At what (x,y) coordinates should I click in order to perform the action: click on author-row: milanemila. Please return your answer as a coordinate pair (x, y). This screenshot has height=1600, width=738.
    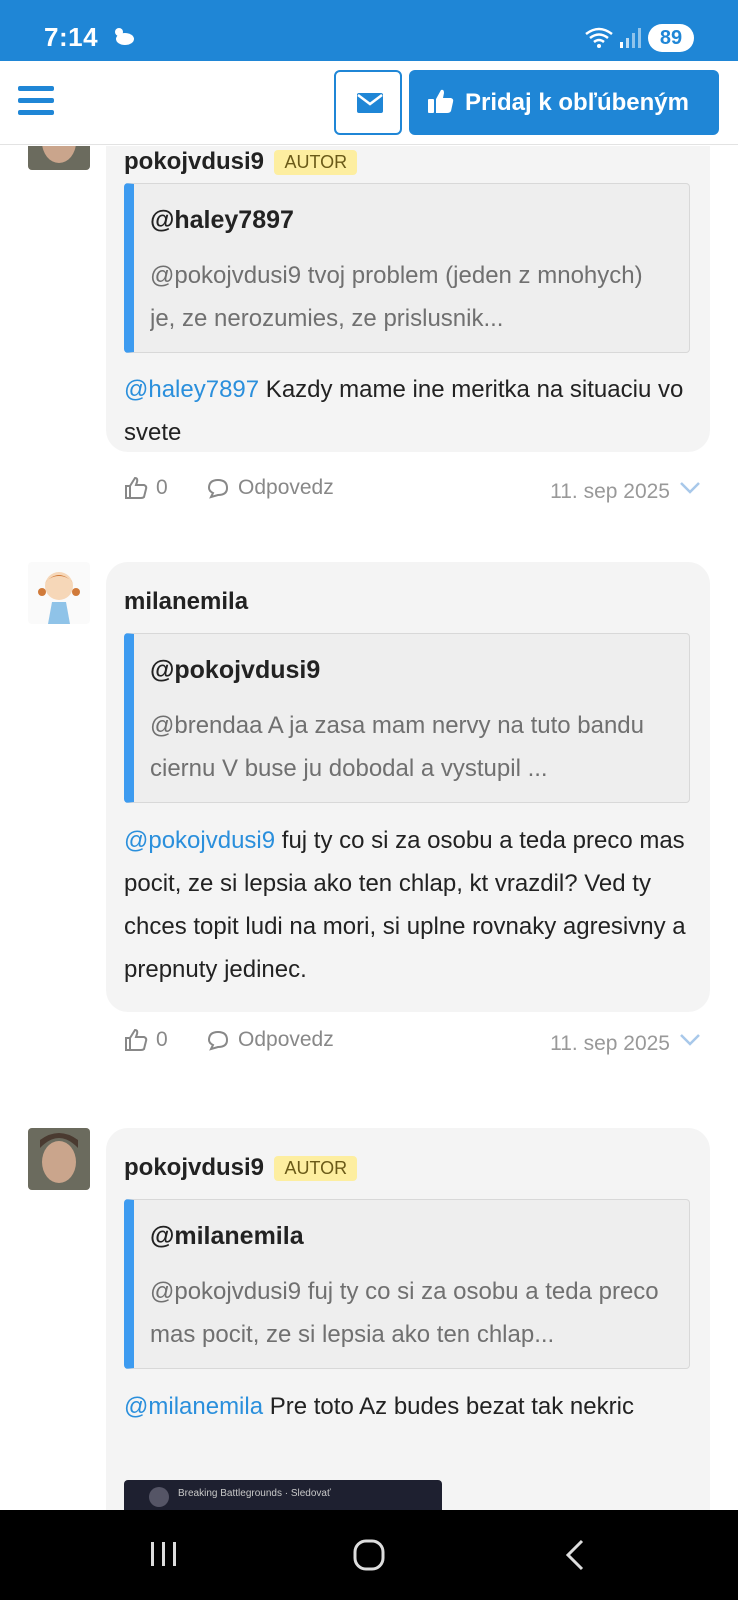
    Looking at the image, I should click on (186, 603).